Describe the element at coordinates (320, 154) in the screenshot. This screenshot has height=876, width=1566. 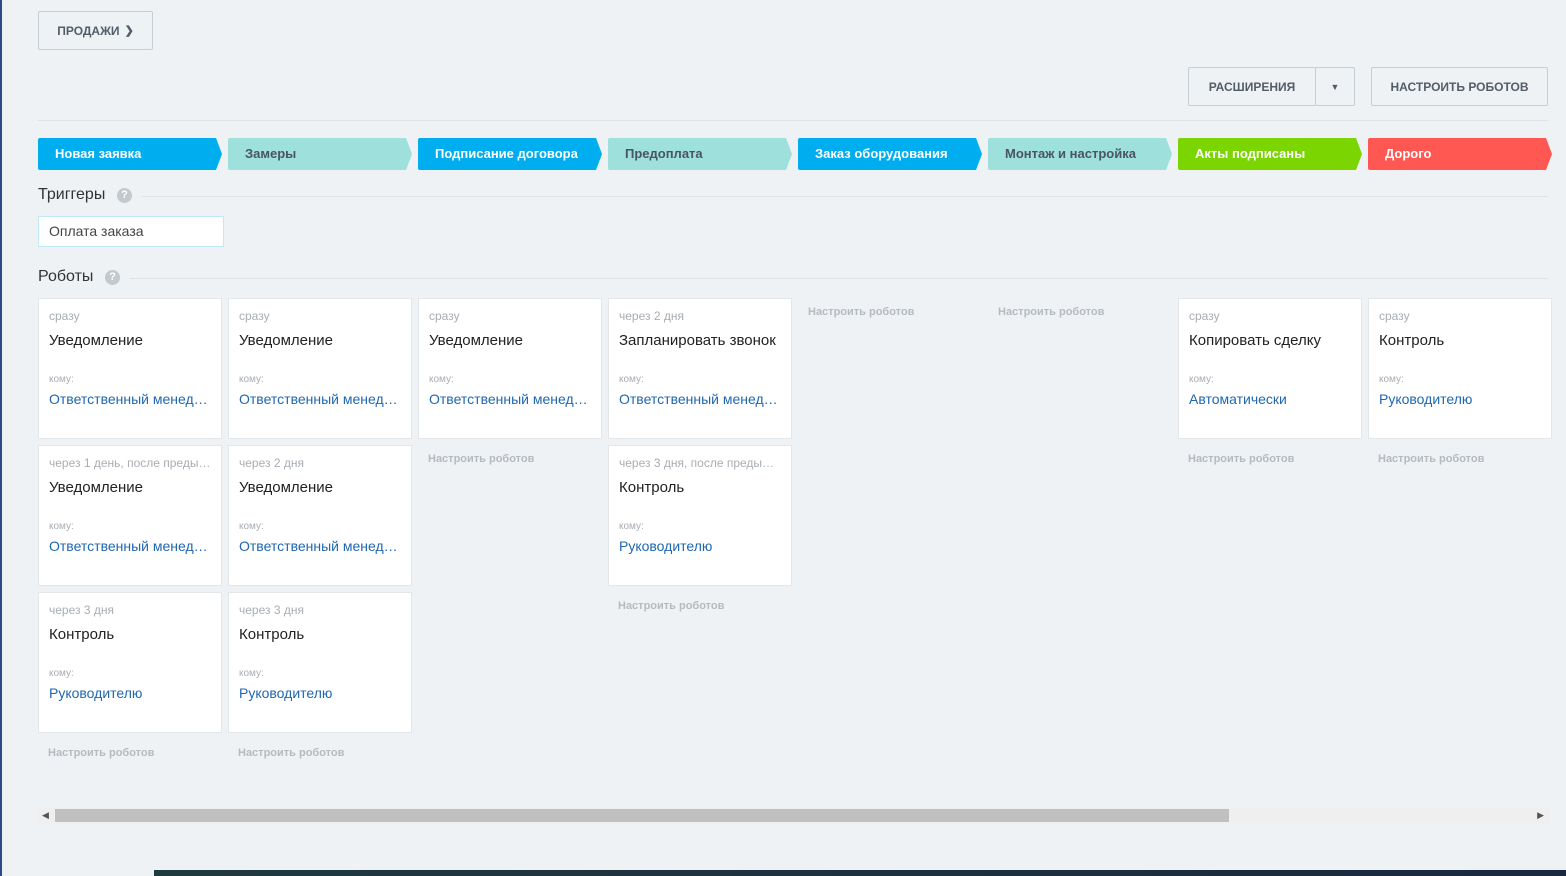
I see `stage-tab: Замеры` at that location.